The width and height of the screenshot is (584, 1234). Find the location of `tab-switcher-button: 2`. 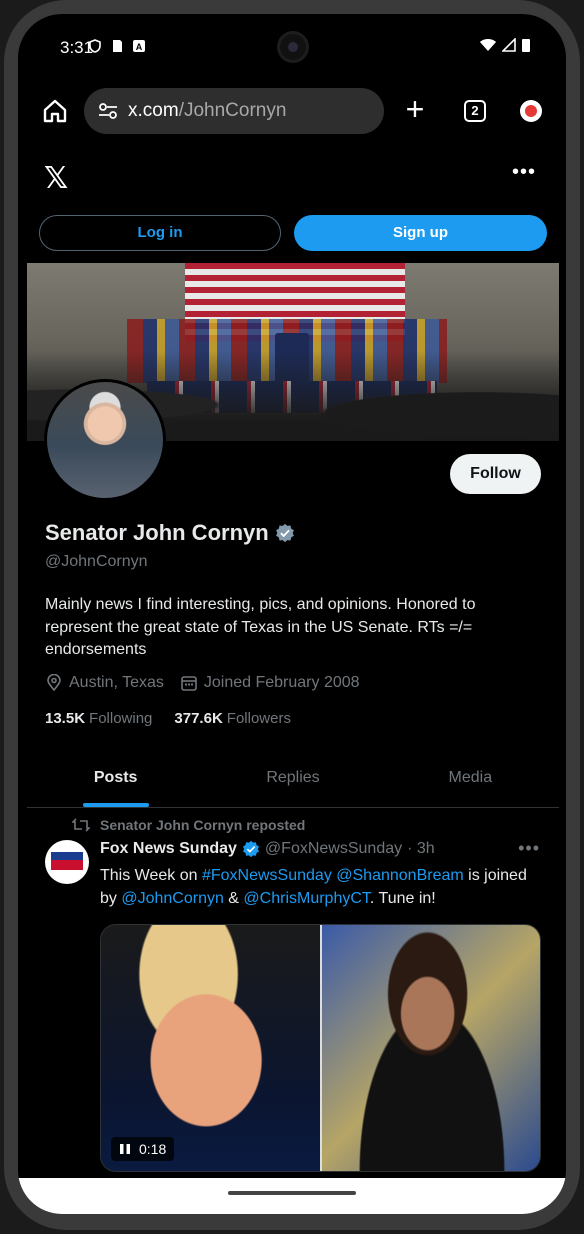

tab-switcher-button: 2 is located at coordinates (475, 111).